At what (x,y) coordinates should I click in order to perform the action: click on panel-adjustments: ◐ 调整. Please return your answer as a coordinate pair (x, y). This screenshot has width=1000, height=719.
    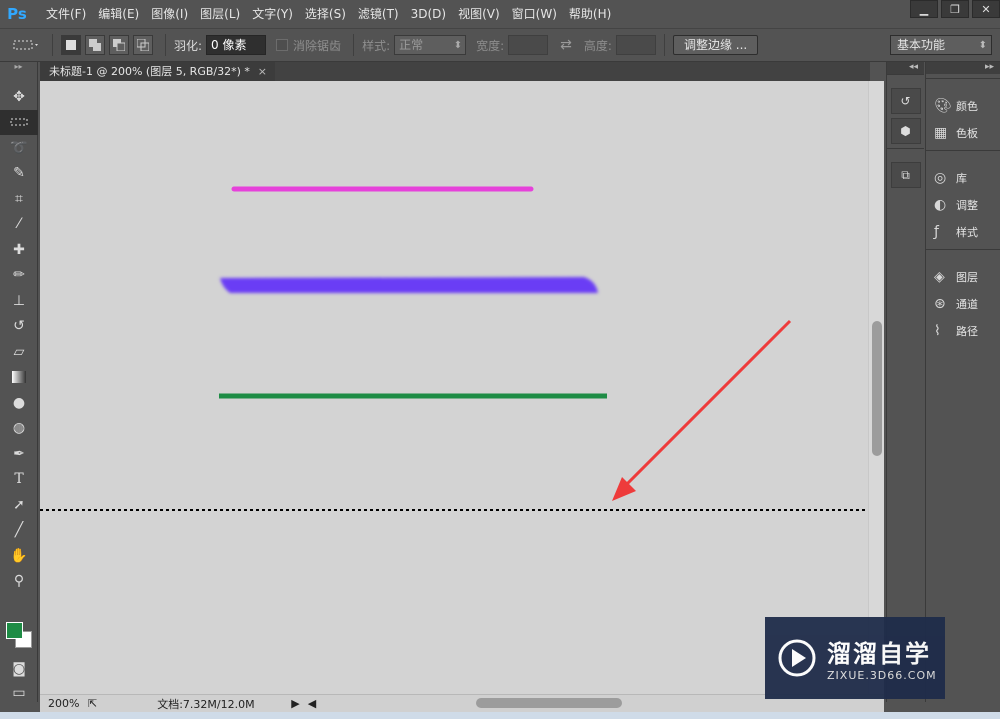
    Looking at the image, I should click on (963, 204).